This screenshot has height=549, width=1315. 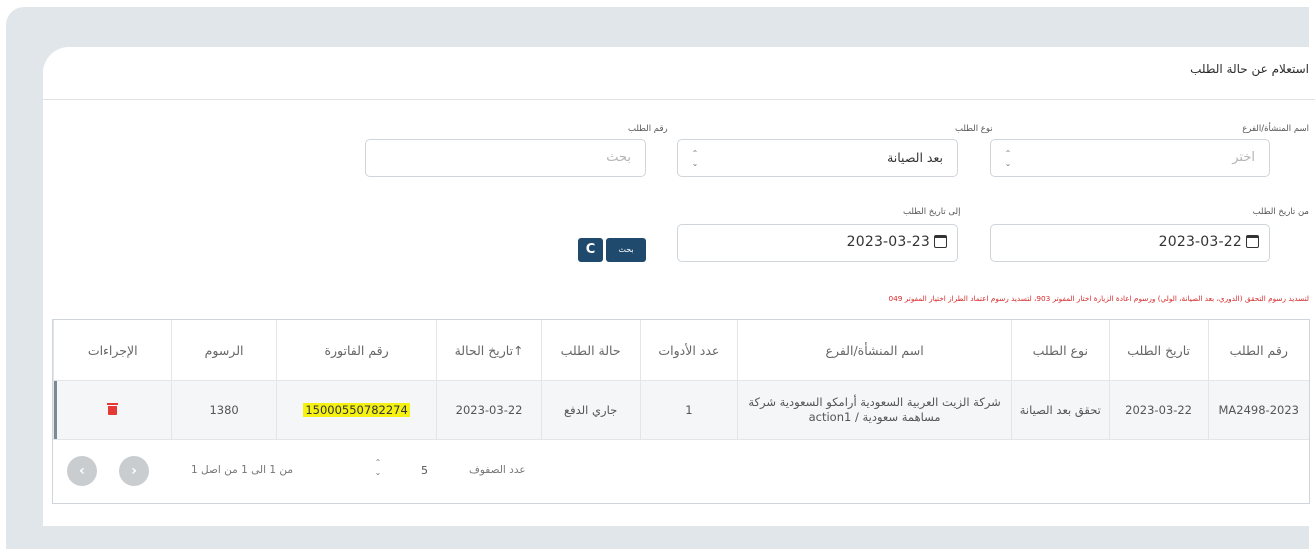 I want to click on request-type-select: ⌃ ⌄ بعد الصيانة, so click(x=817, y=158).